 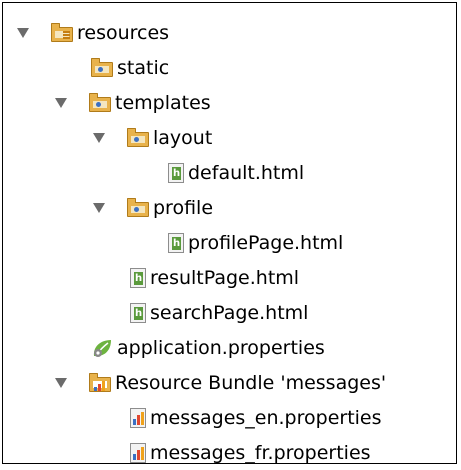 What do you see at coordinates (251, 383) in the screenshot?
I see `tree-node-label: Resource Bundle 'messages'` at bounding box center [251, 383].